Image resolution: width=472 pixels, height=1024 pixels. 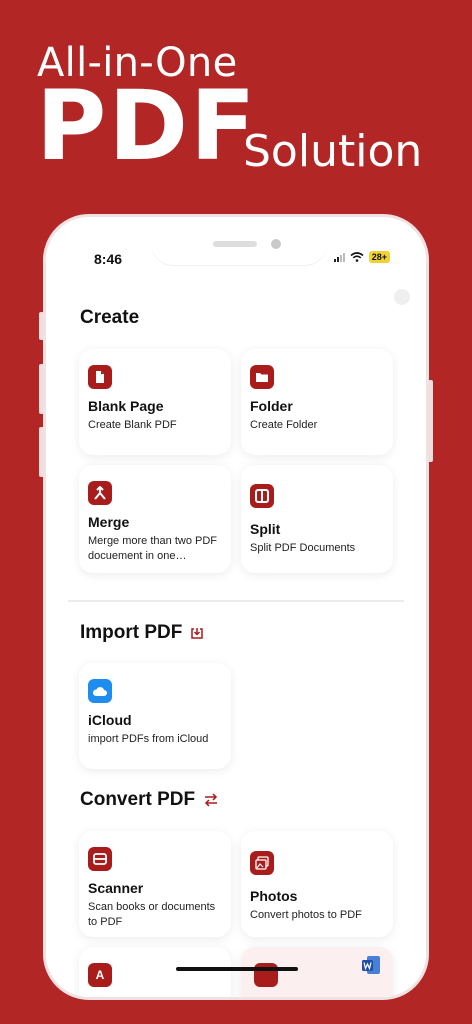 I want to click on blank-page-title: Blank Page, so click(x=126, y=406).